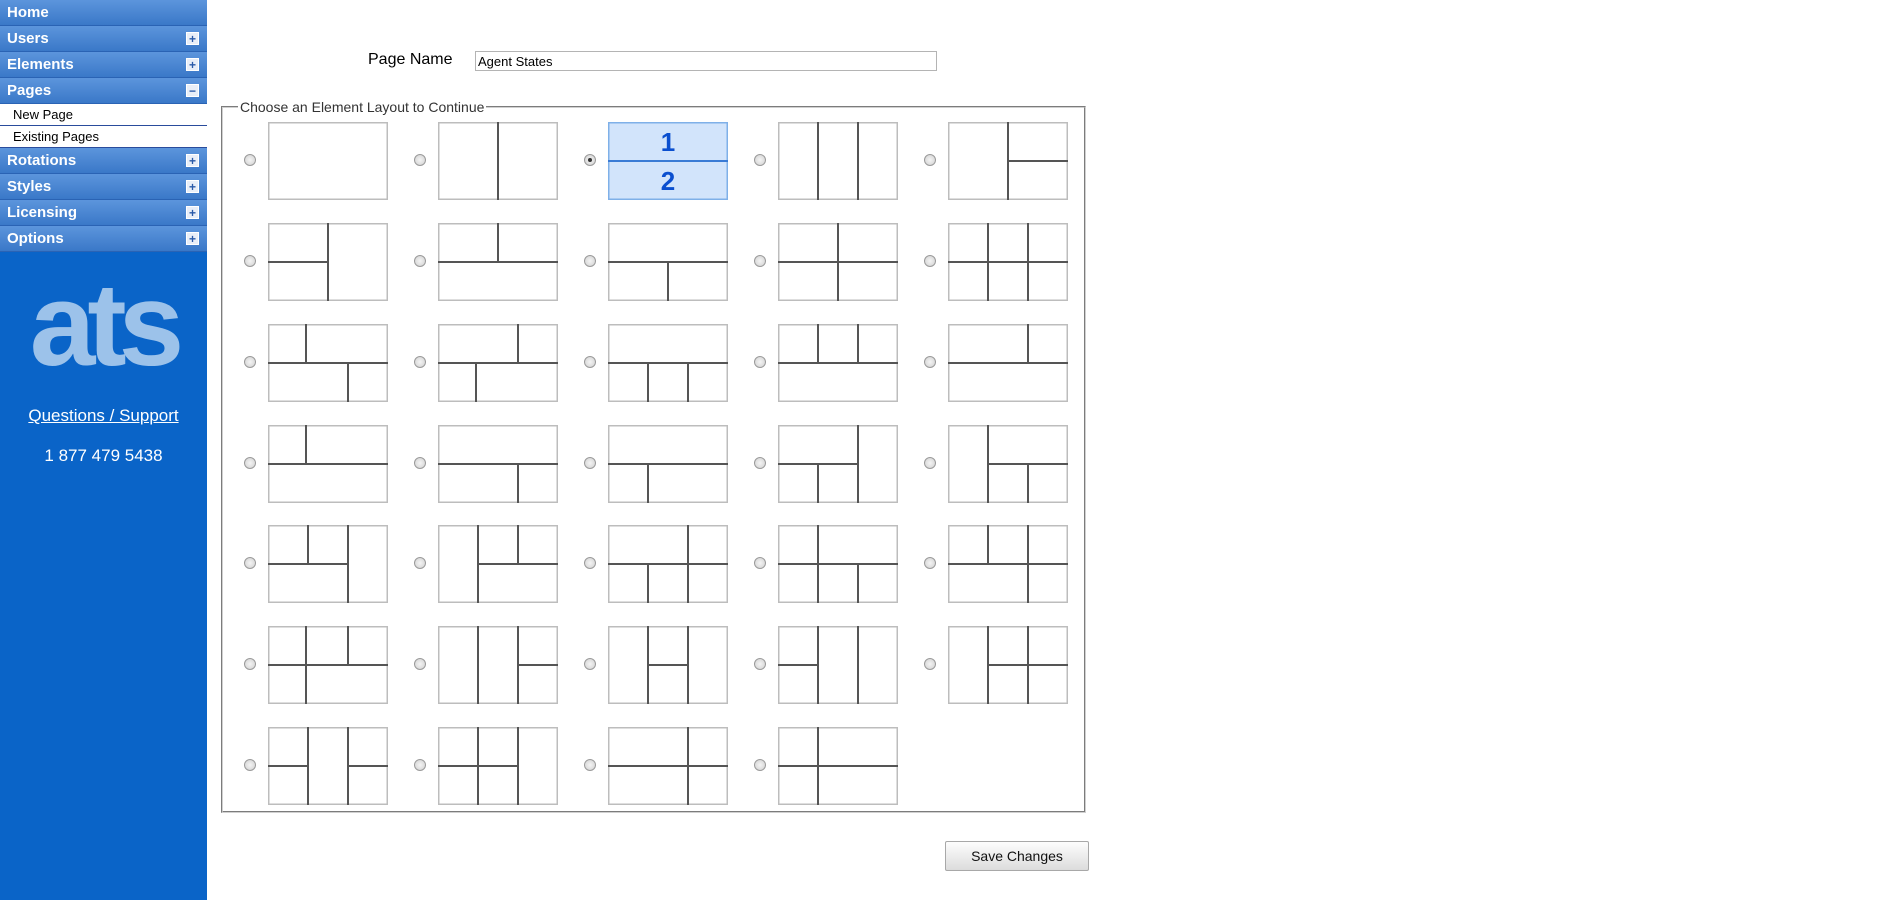 Image resolution: width=1900 pixels, height=900 pixels. What do you see at coordinates (706, 61) in the screenshot?
I see `page-name-input` at bounding box center [706, 61].